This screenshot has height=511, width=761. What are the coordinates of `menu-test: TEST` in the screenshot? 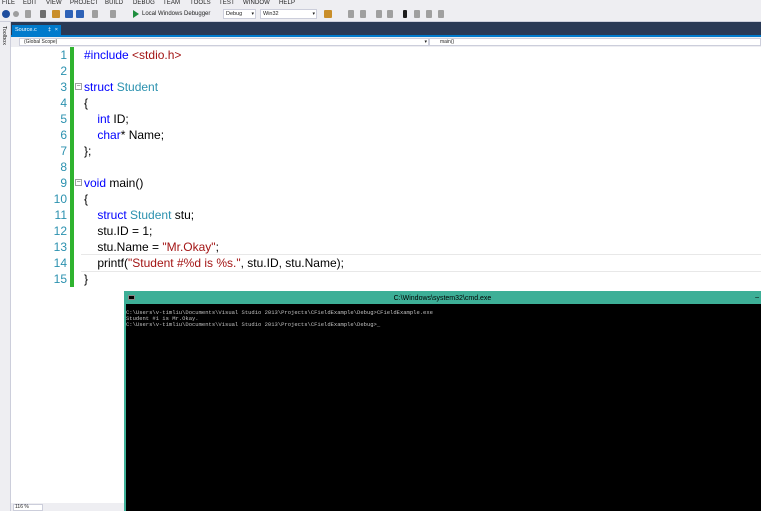 It's located at (227, 3).